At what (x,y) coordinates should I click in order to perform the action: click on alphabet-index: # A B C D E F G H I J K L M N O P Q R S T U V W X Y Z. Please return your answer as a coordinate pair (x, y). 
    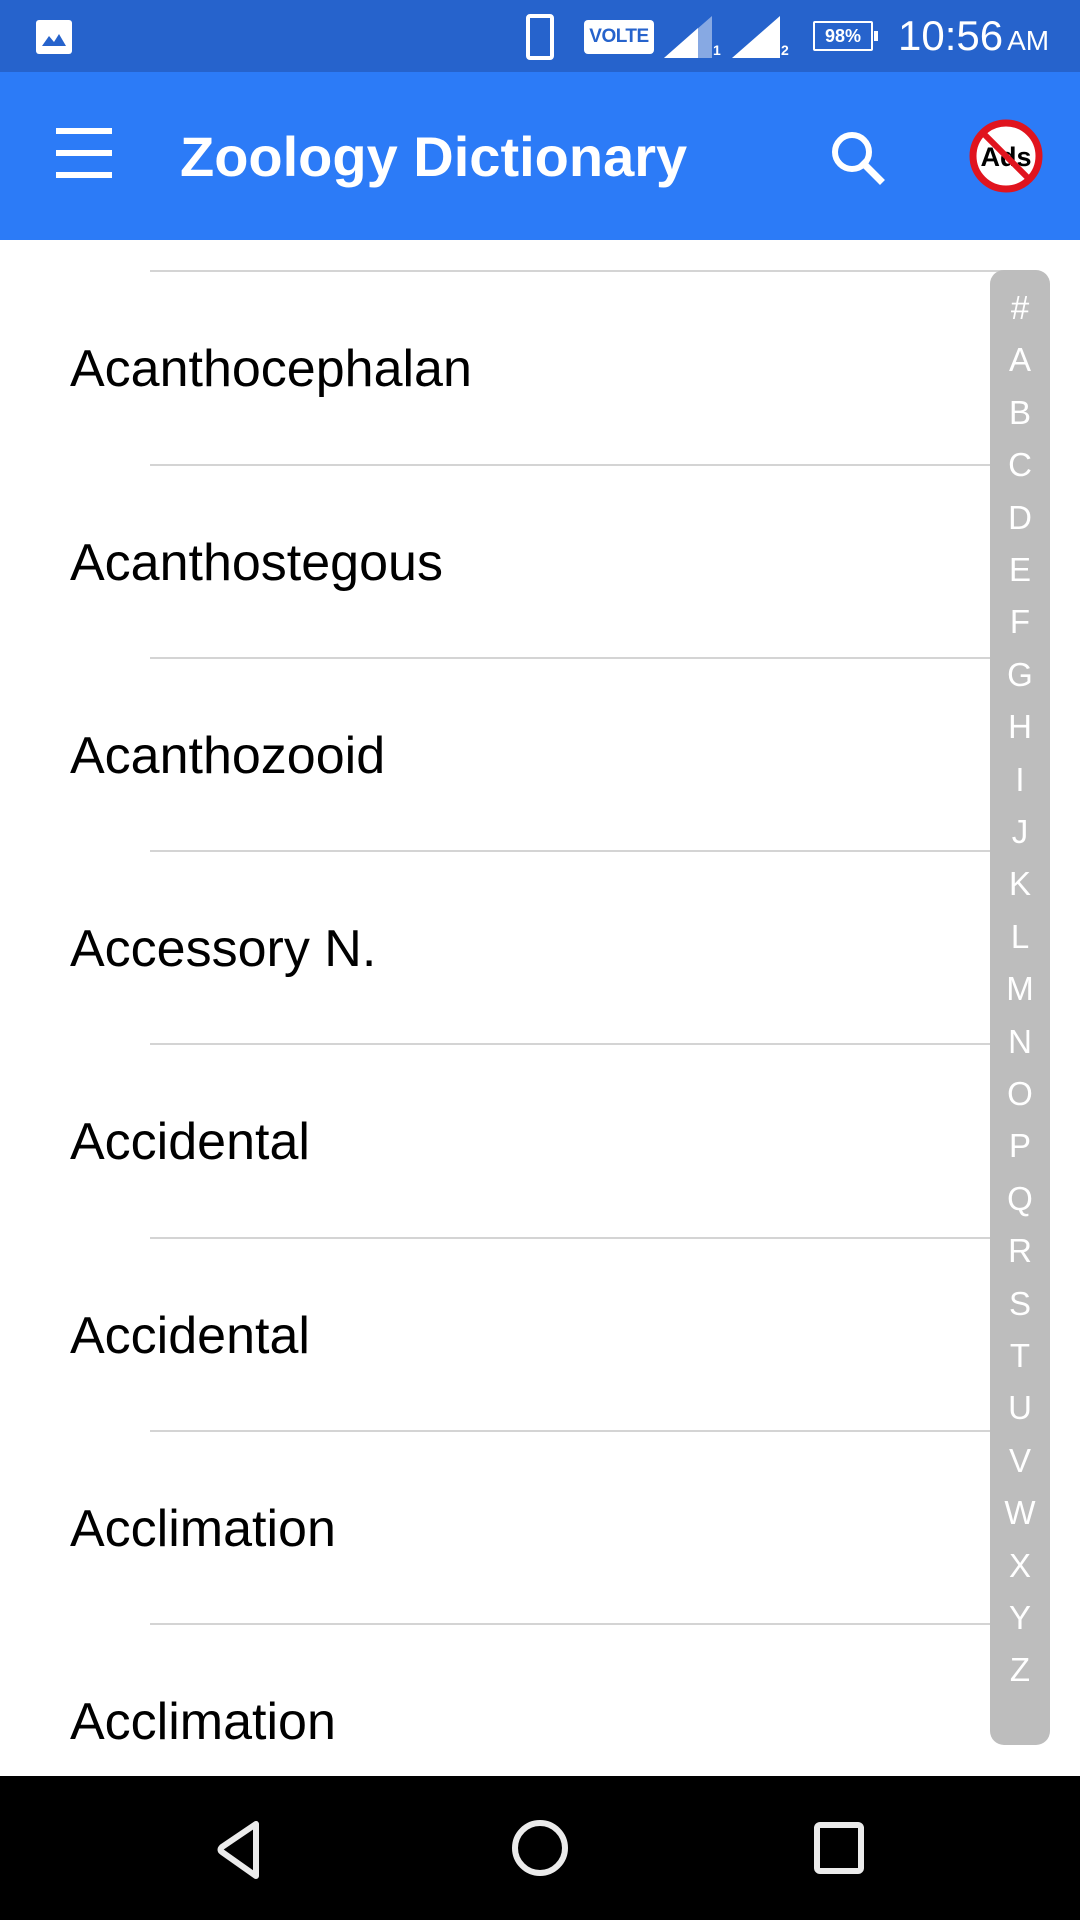
    Looking at the image, I should click on (1020, 1007).